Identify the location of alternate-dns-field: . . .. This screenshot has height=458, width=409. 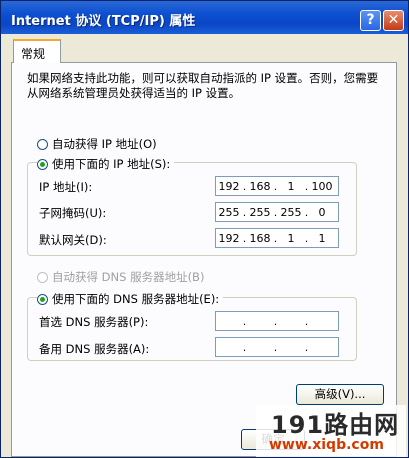
(277, 347).